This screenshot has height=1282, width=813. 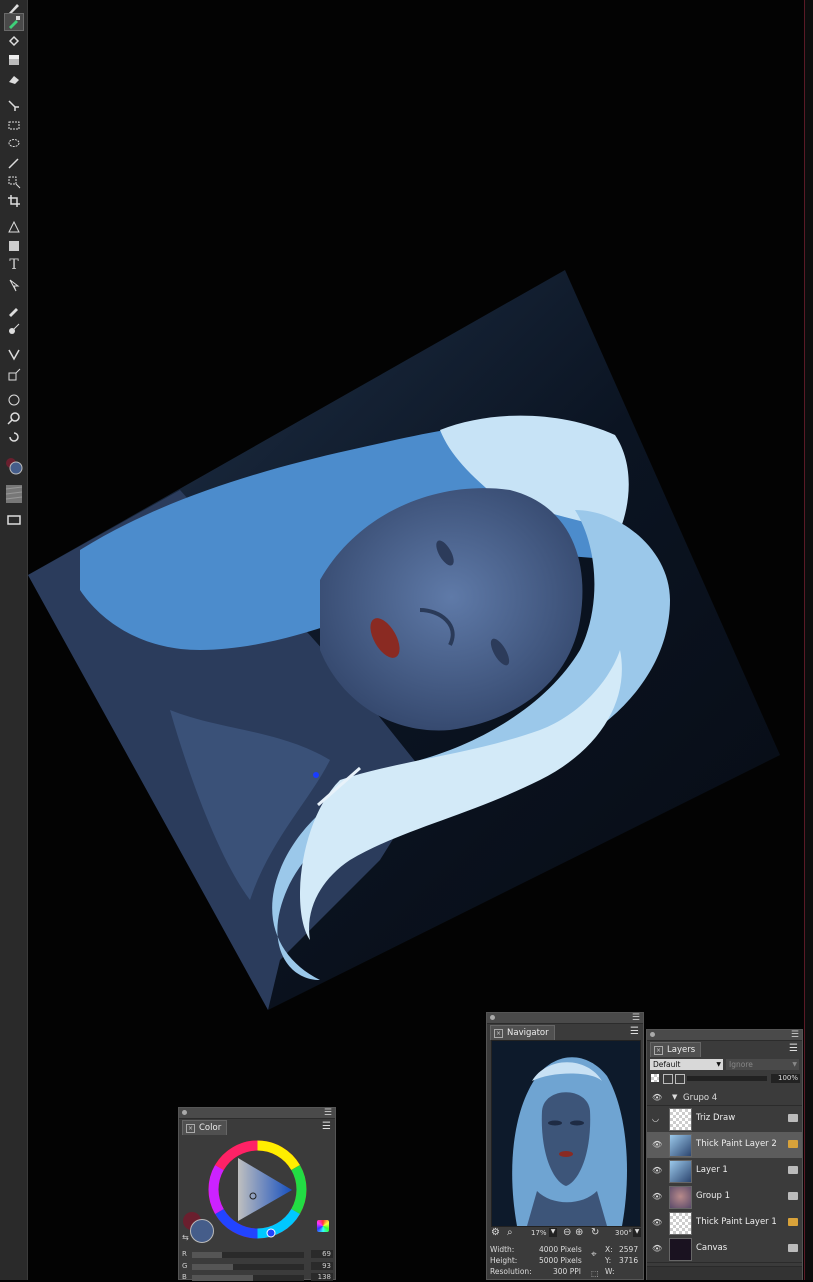 I want to click on lasso-icon, so click(x=14, y=144).